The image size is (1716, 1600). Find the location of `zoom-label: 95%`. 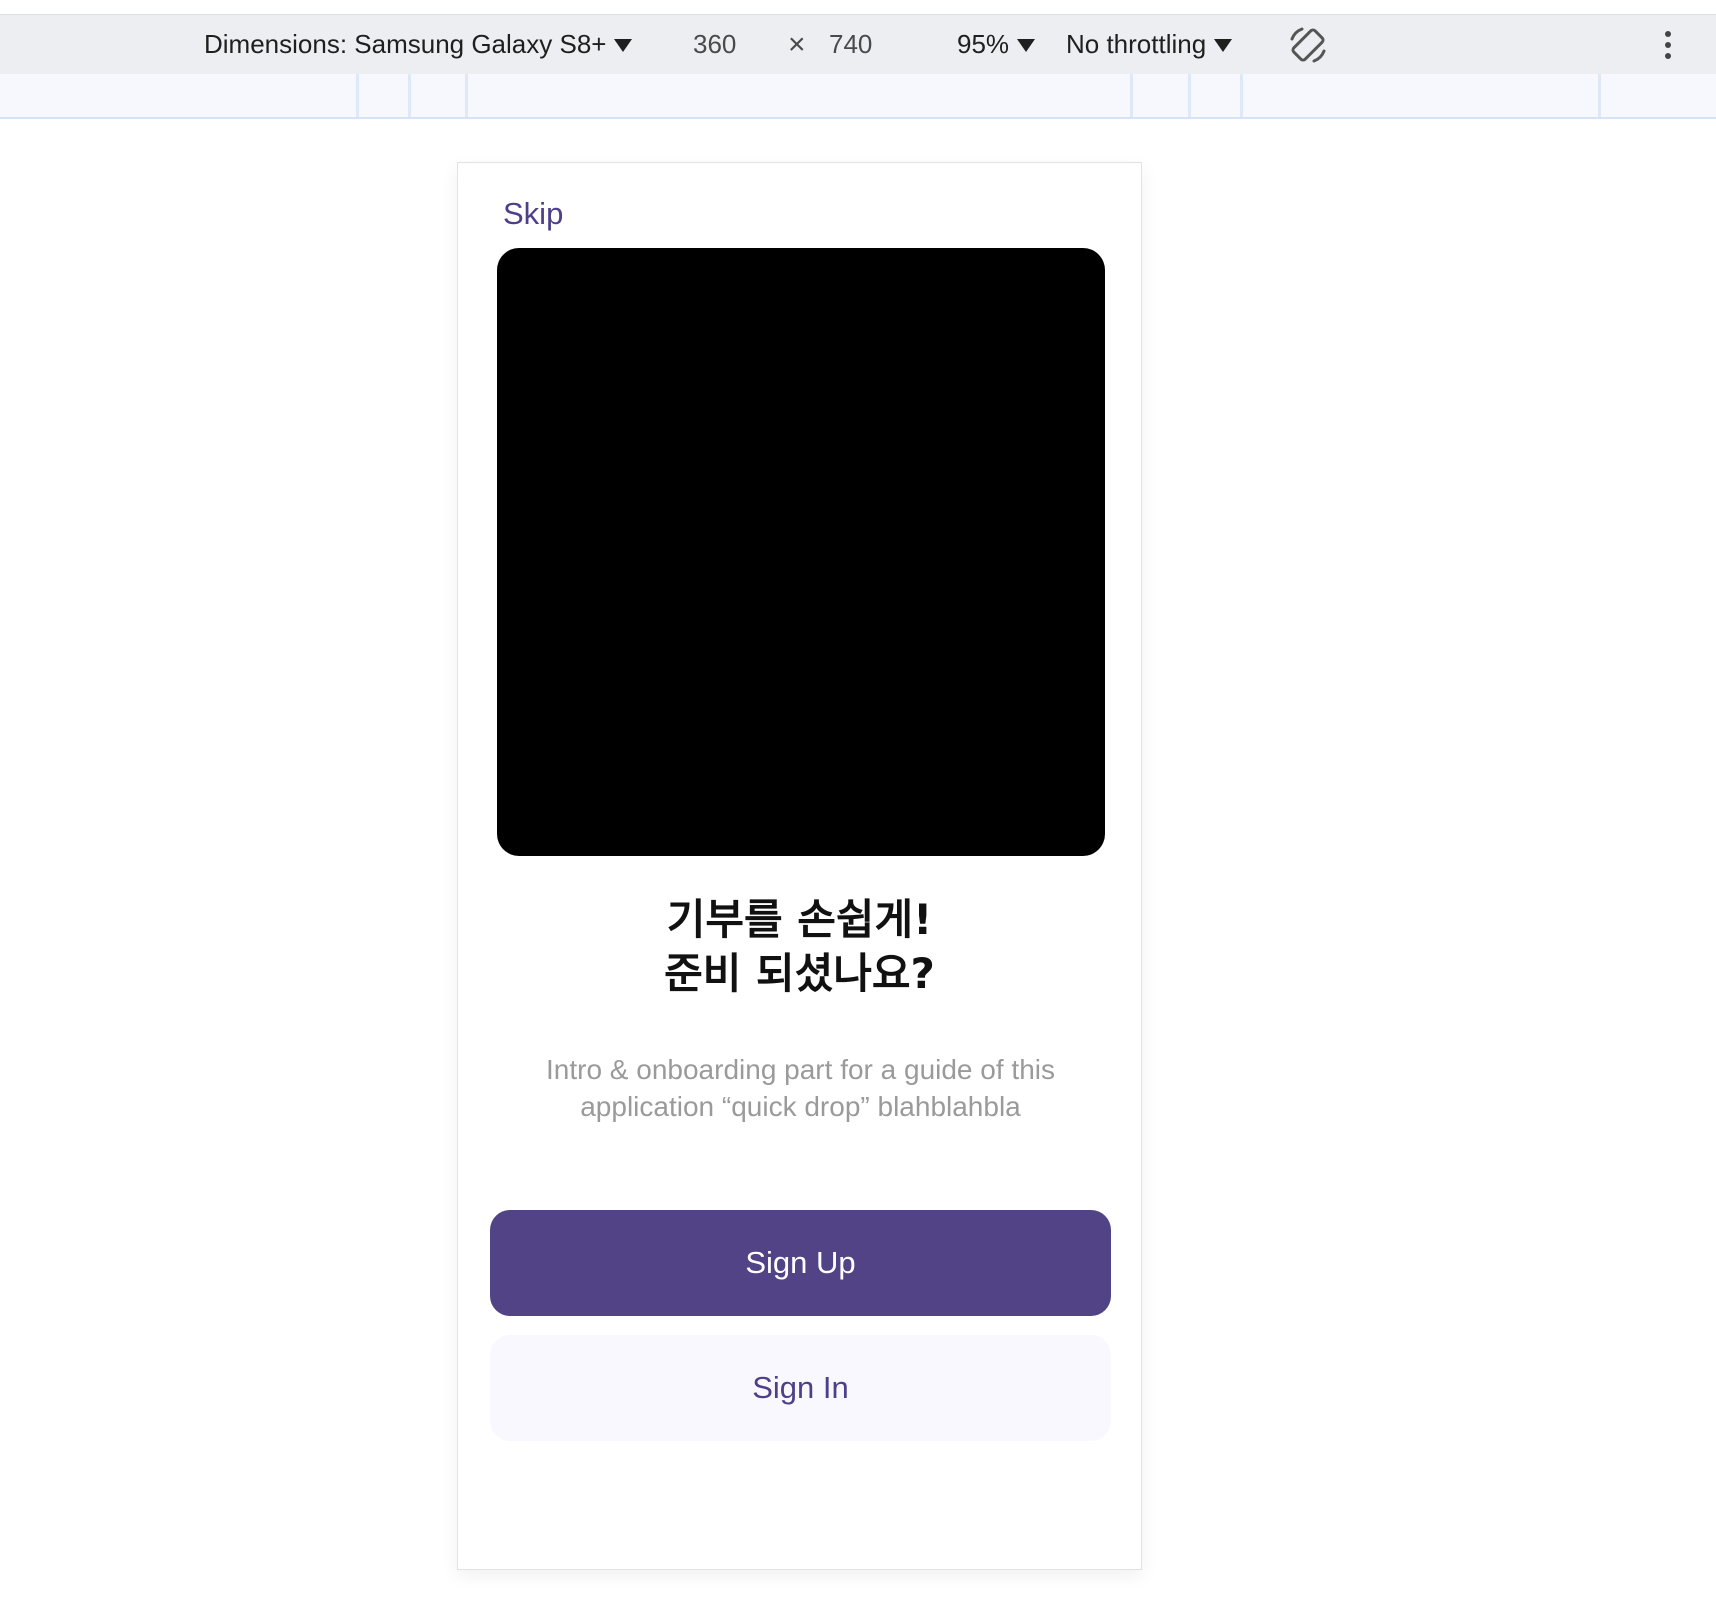

zoom-label: 95% is located at coordinates (983, 44).